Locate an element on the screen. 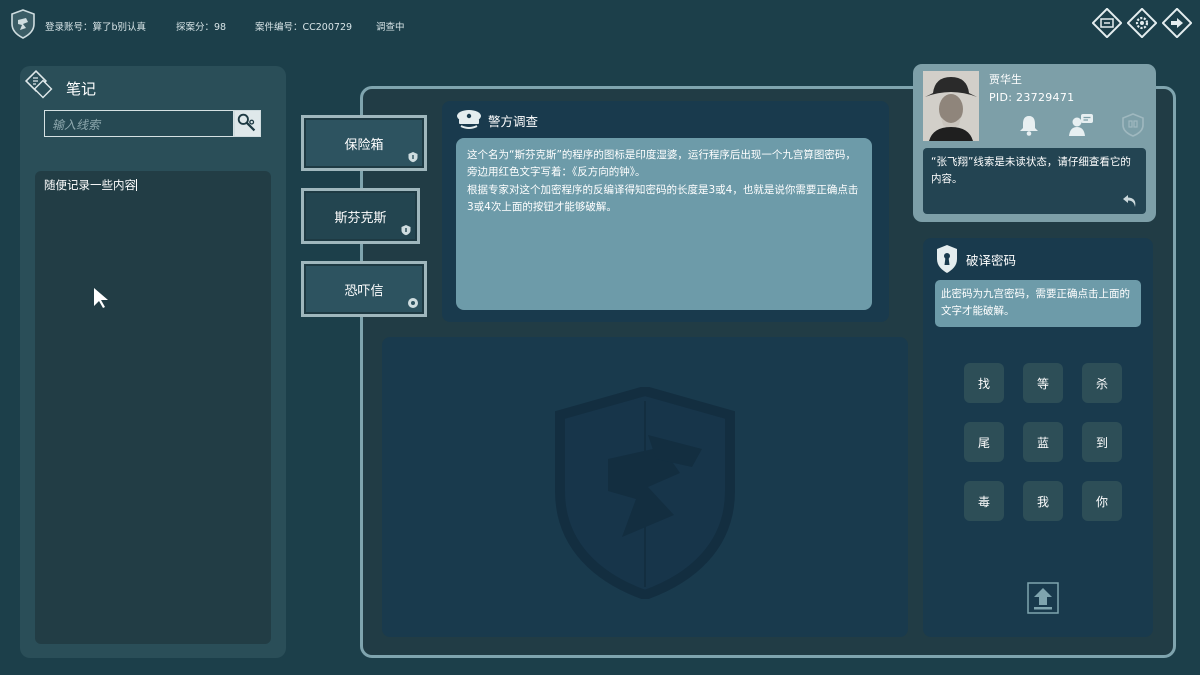  cipher-key-8: 我 is located at coordinates (1043, 501).